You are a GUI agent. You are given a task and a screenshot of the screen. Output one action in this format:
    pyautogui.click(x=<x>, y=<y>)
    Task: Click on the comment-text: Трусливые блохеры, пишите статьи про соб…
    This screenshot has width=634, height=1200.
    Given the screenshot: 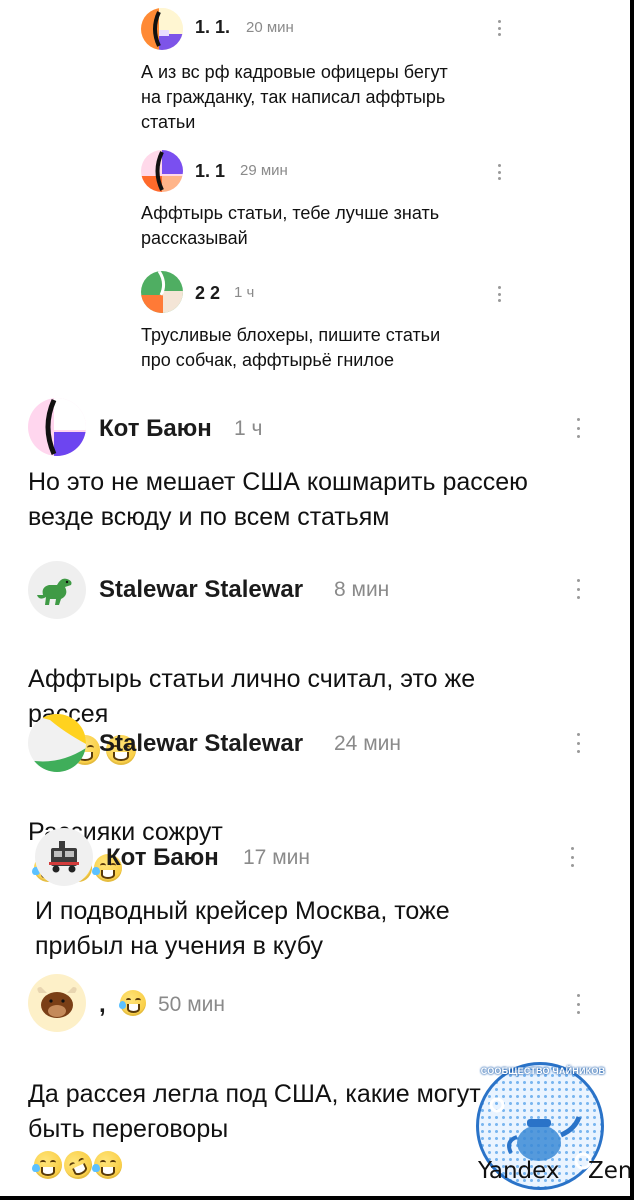 What is the action you would take?
    pyautogui.click(x=291, y=347)
    